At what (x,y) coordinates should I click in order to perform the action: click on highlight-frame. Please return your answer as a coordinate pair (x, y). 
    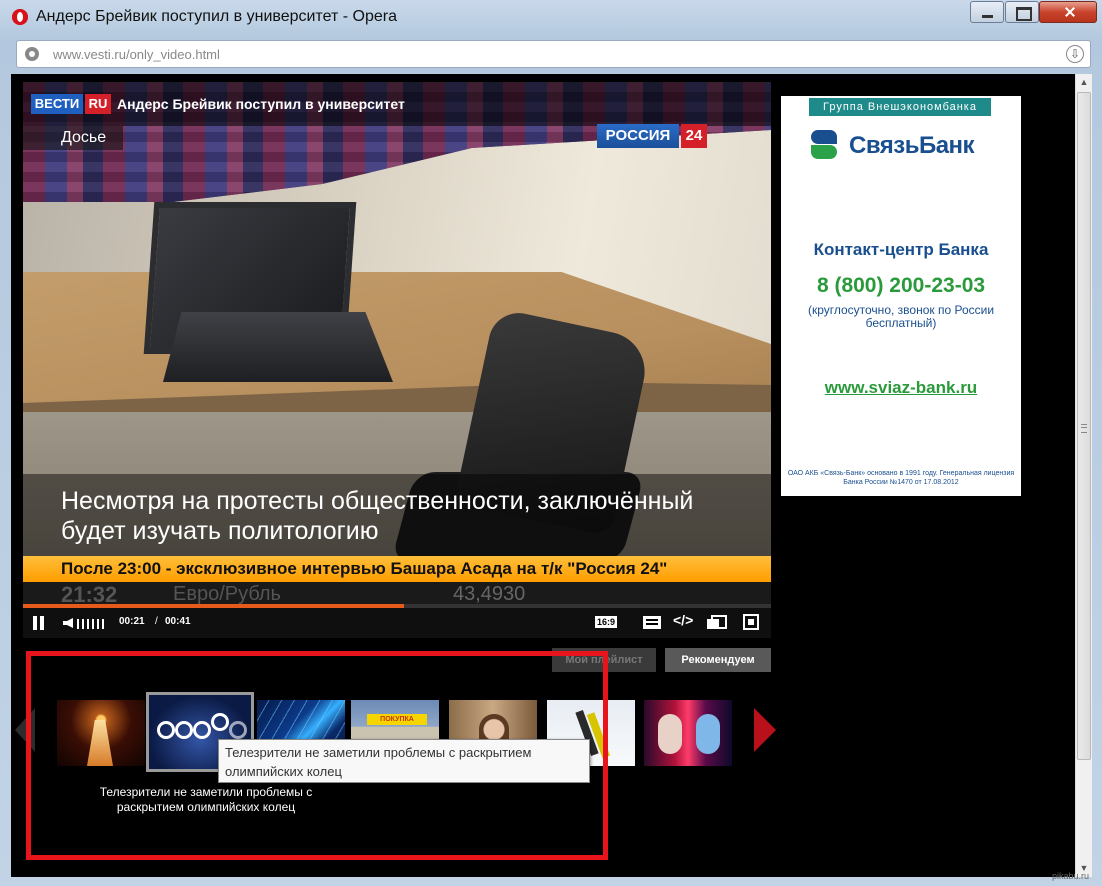
    Looking at the image, I should click on (317, 755).